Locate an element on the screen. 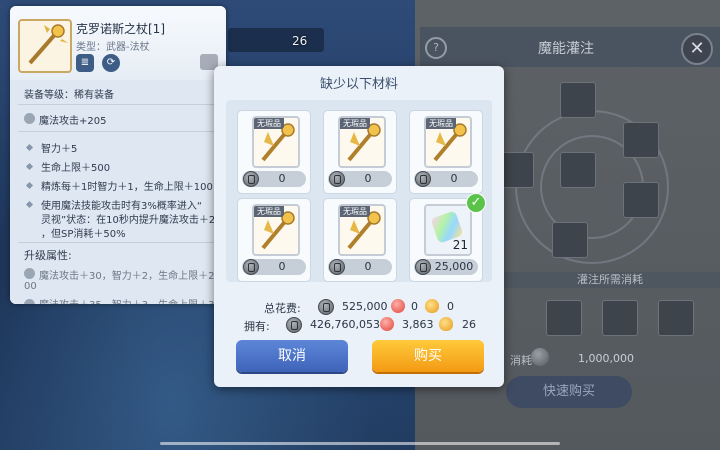 The image size is (720, 450). total-pouch: 0 is located at coordinates (450, 306).